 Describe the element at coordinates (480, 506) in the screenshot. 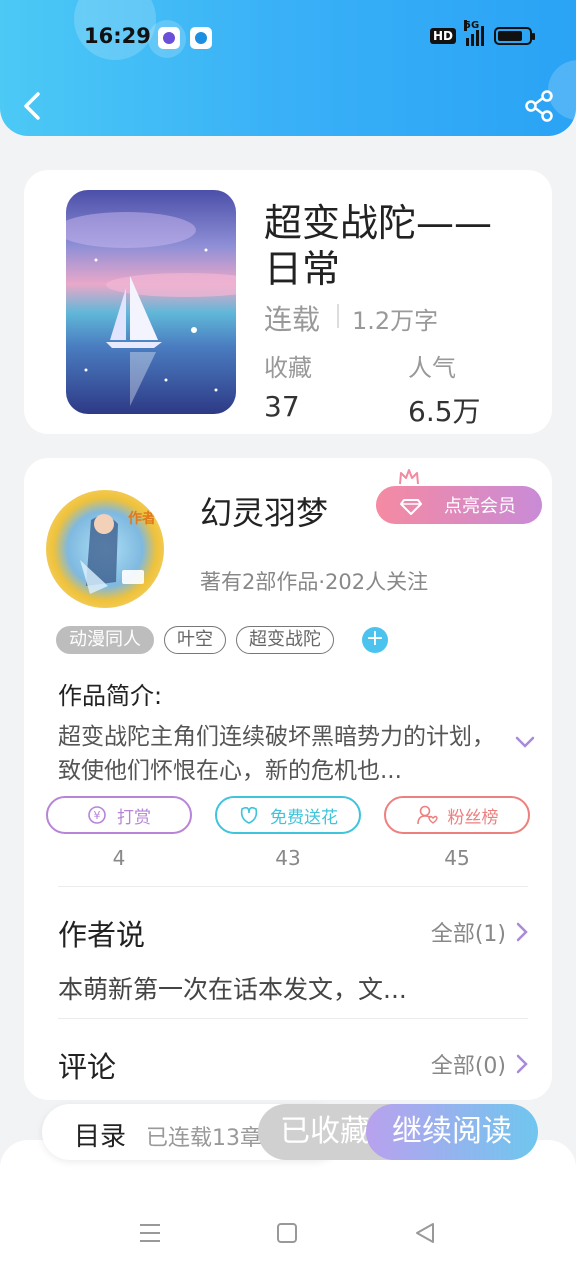

I see `vip-button-label: 点亮会员` at that location.